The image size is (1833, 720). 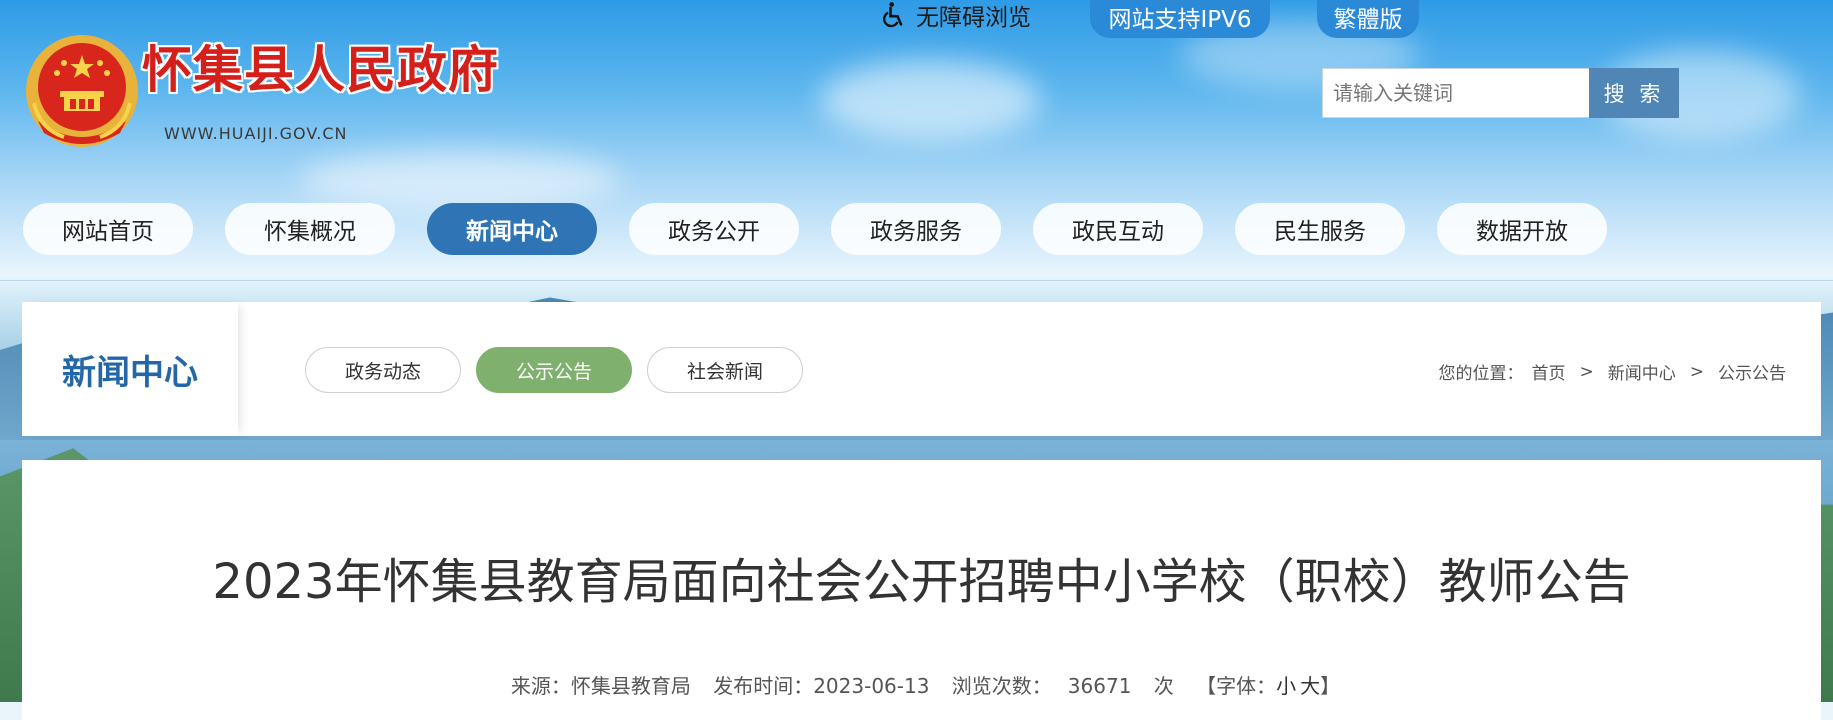 What do you see at coordinates (714, 229) in the screenshot?
I see `nav-item-gov-affairs: 政务公开` at bounding box center [714, 229].